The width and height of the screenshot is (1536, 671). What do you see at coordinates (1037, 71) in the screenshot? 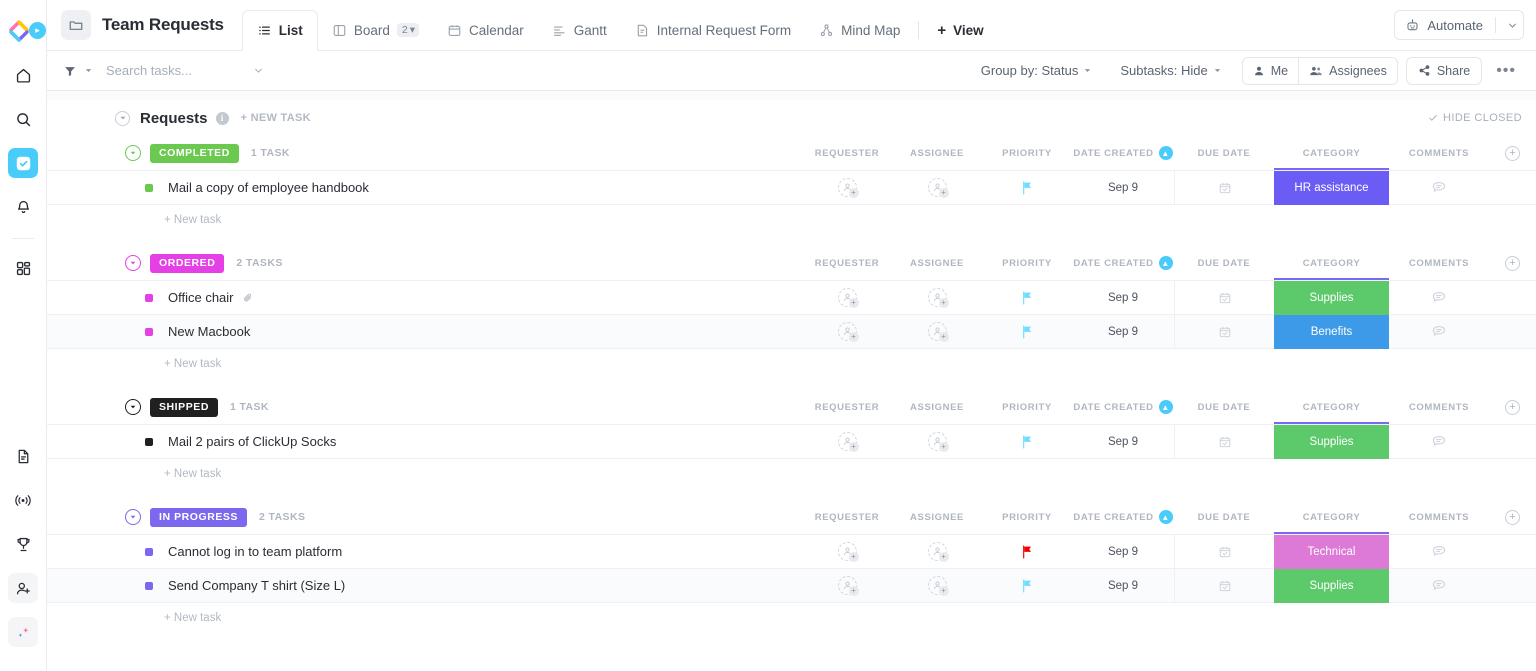
I see `group-by-control: Group by: Status` at bounding box center [1037, 71].